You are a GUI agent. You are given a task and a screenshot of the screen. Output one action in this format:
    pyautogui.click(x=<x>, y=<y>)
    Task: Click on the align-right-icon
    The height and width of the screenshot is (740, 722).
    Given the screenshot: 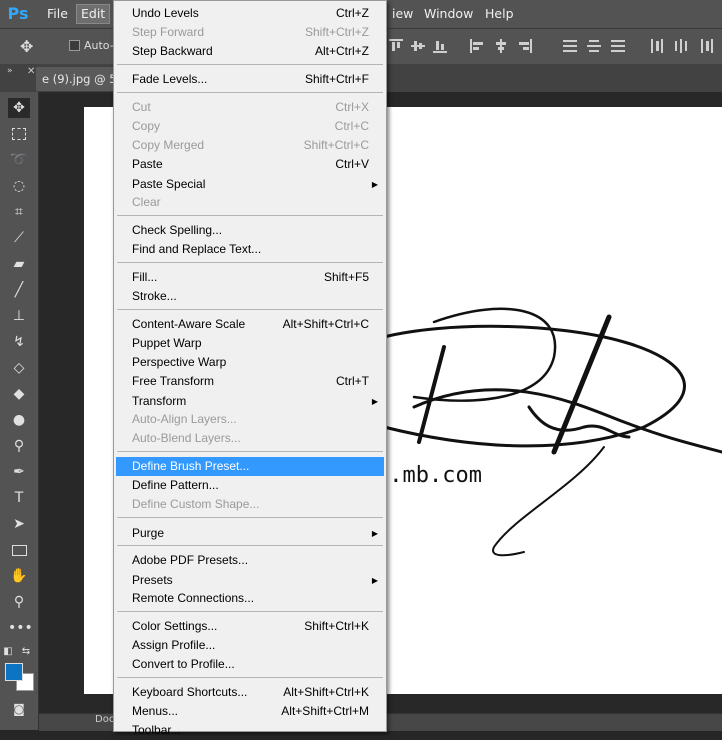 What is the action you would take?
    pyautogui.click(x=525, y=46)
    